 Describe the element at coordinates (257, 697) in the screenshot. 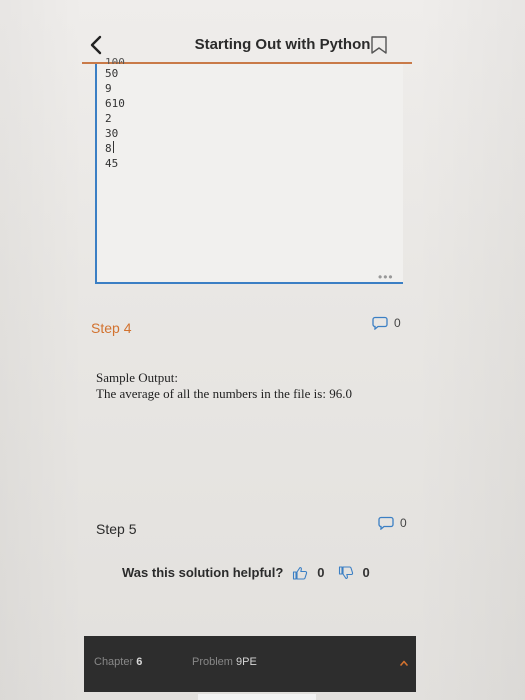

I see `bottom-panel-edge` at that location.